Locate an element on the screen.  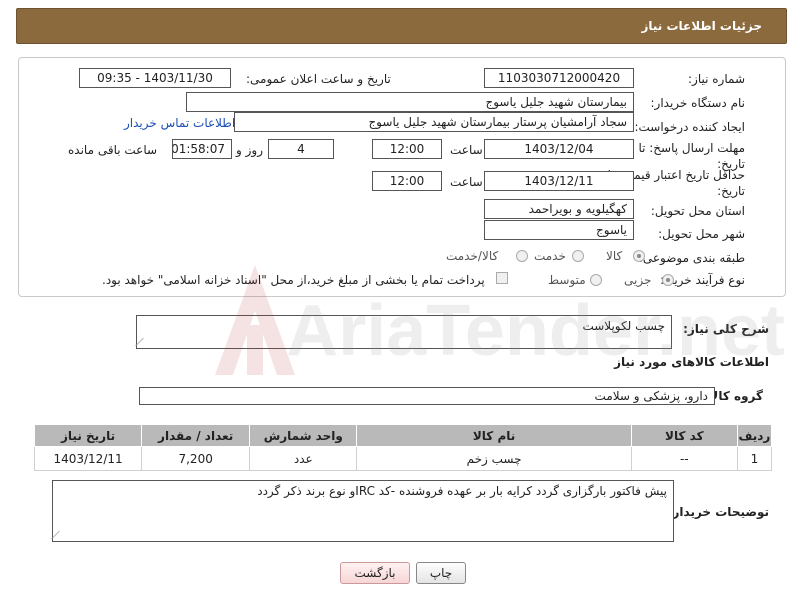
category-goods-label: کالا is located at coordinates (614, 256).